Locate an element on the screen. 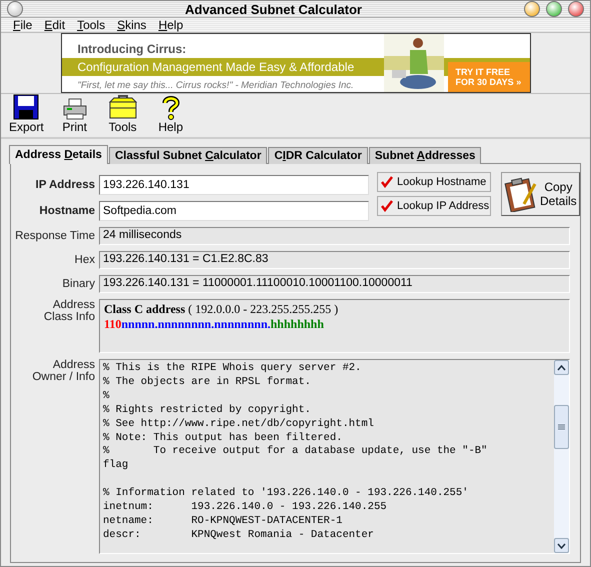  menu-item: Skins is located at coordinates (131, 25).